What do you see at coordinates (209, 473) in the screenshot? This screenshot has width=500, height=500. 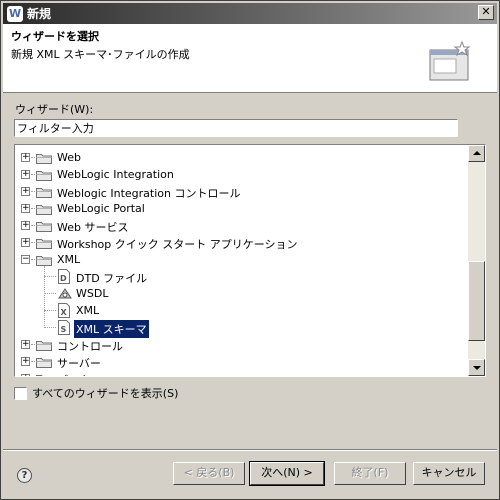 I see `back-button: < 戻る(B)` at bounding box center [209, 473].